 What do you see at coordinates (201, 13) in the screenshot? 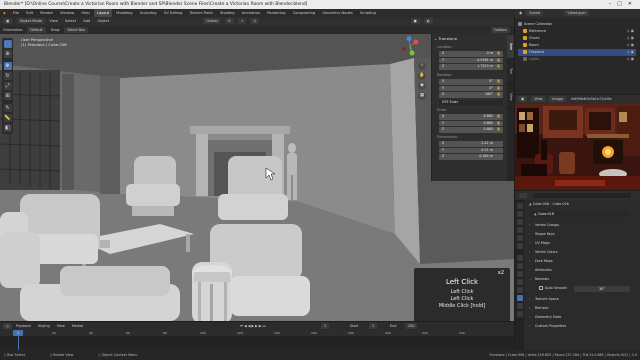
I see `tab-texture-paint: Texture Paint` at bounding box center [201, 13].